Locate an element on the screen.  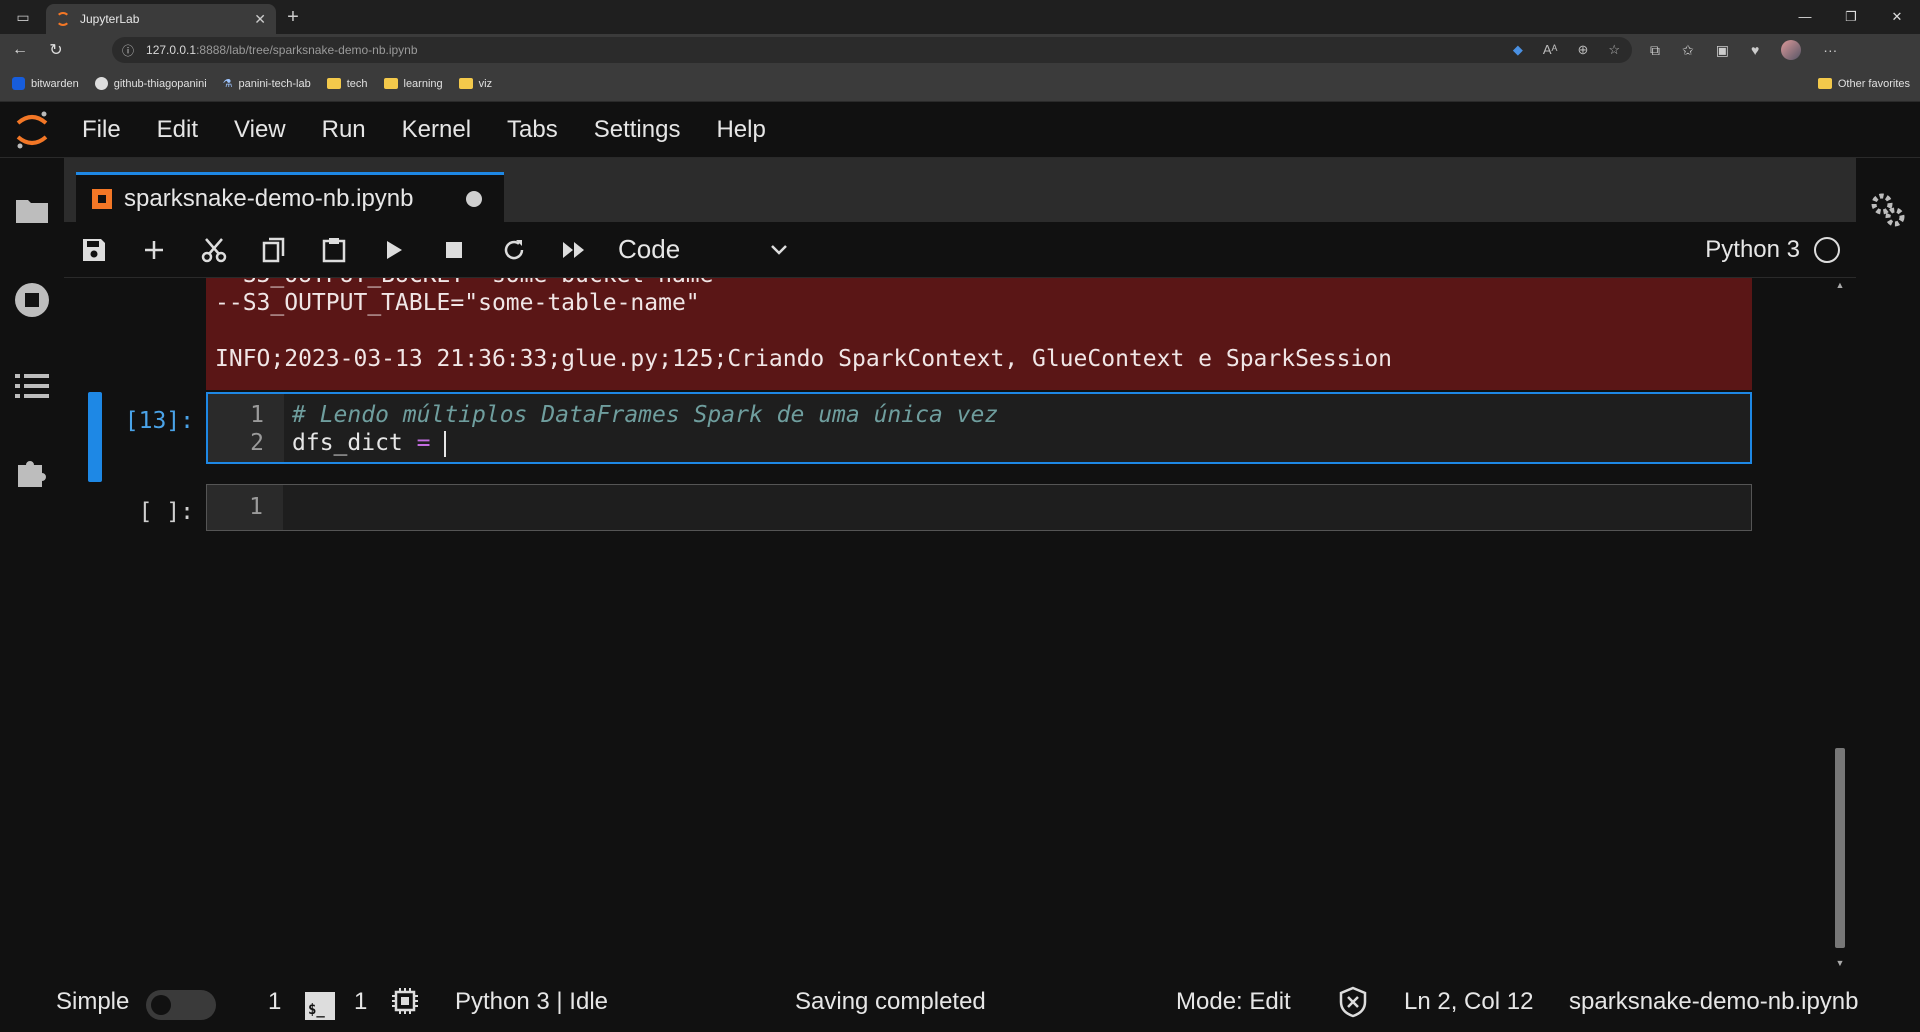
collections-icon: ▣ is located at coordinates (1722, 50).